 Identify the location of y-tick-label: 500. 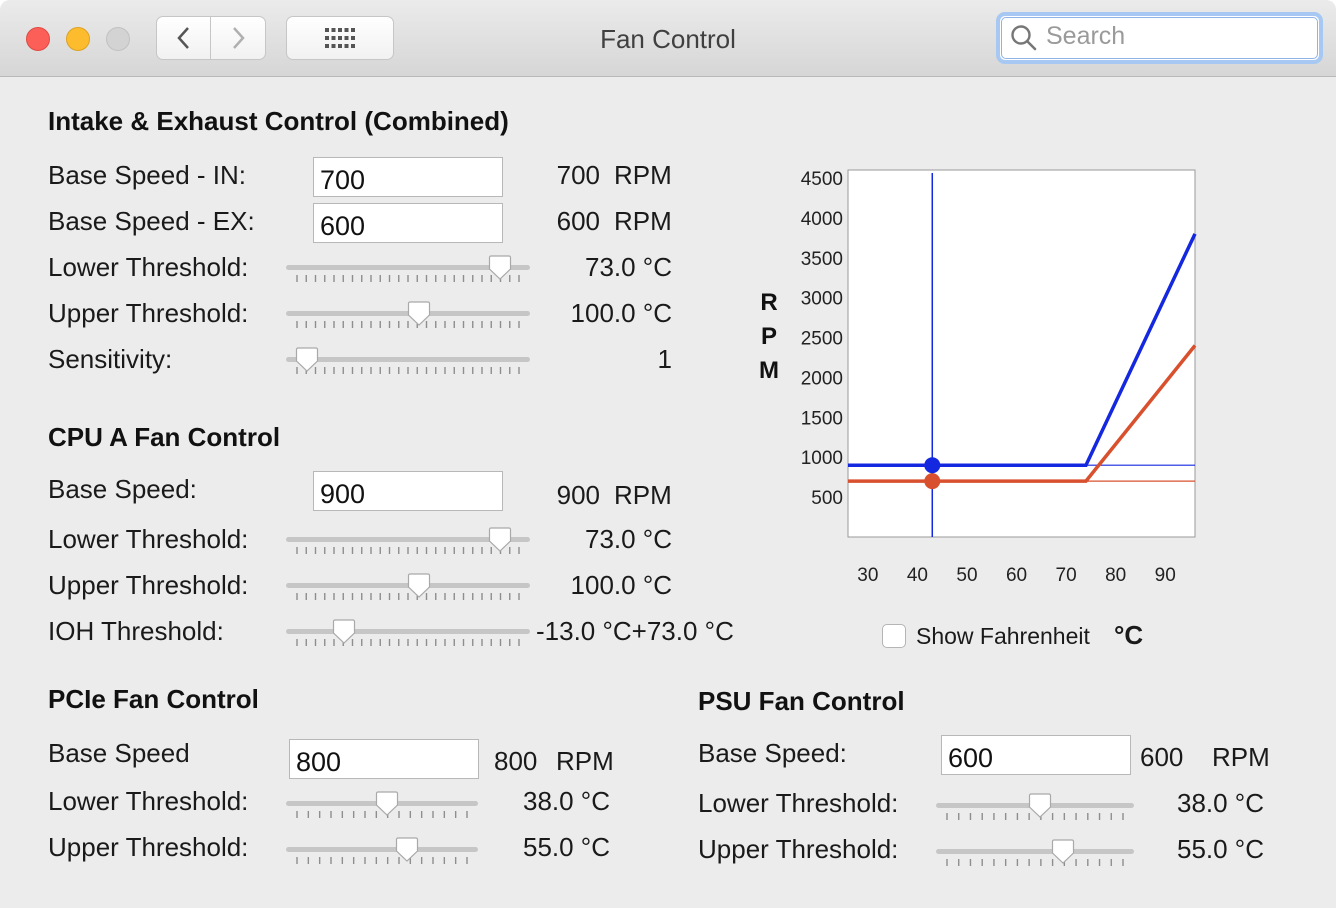
(827, 498).